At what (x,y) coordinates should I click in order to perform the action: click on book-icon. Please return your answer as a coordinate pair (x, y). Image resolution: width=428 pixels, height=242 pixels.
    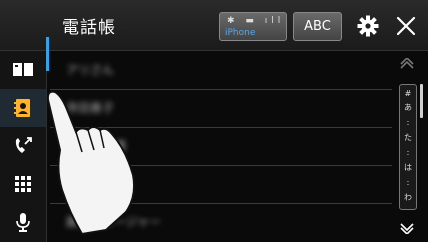
    Looking at the image, I should click on (23, 69).